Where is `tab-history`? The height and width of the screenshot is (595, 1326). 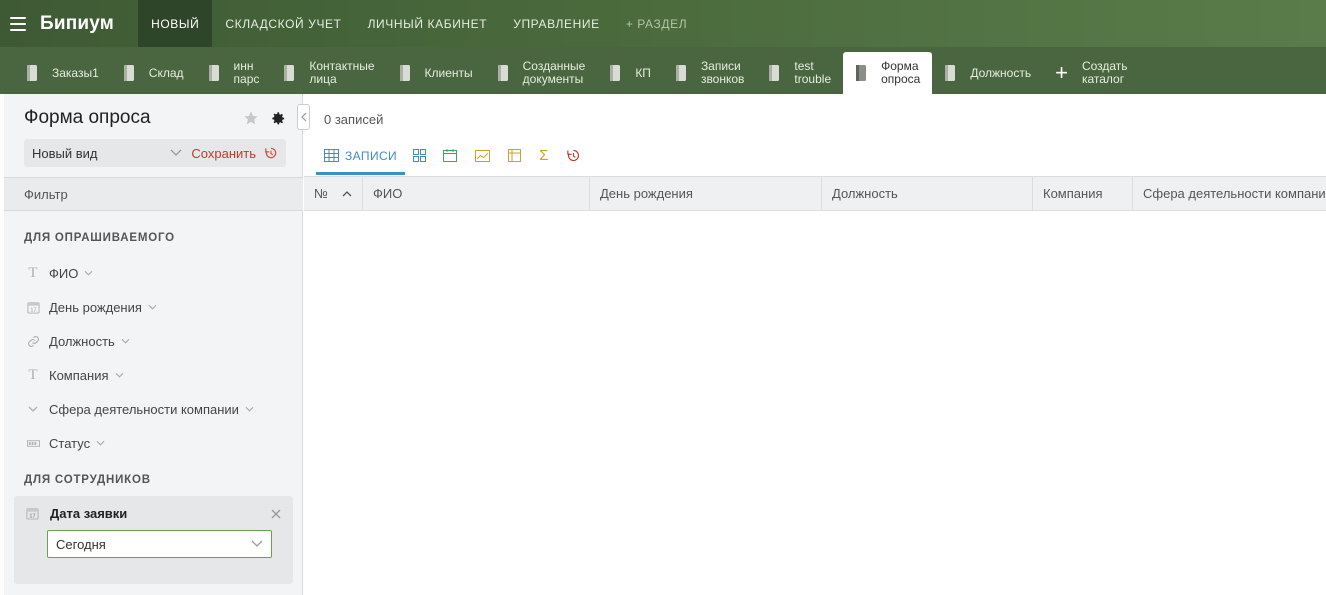
tab-history is located at coordinates (573, 155).